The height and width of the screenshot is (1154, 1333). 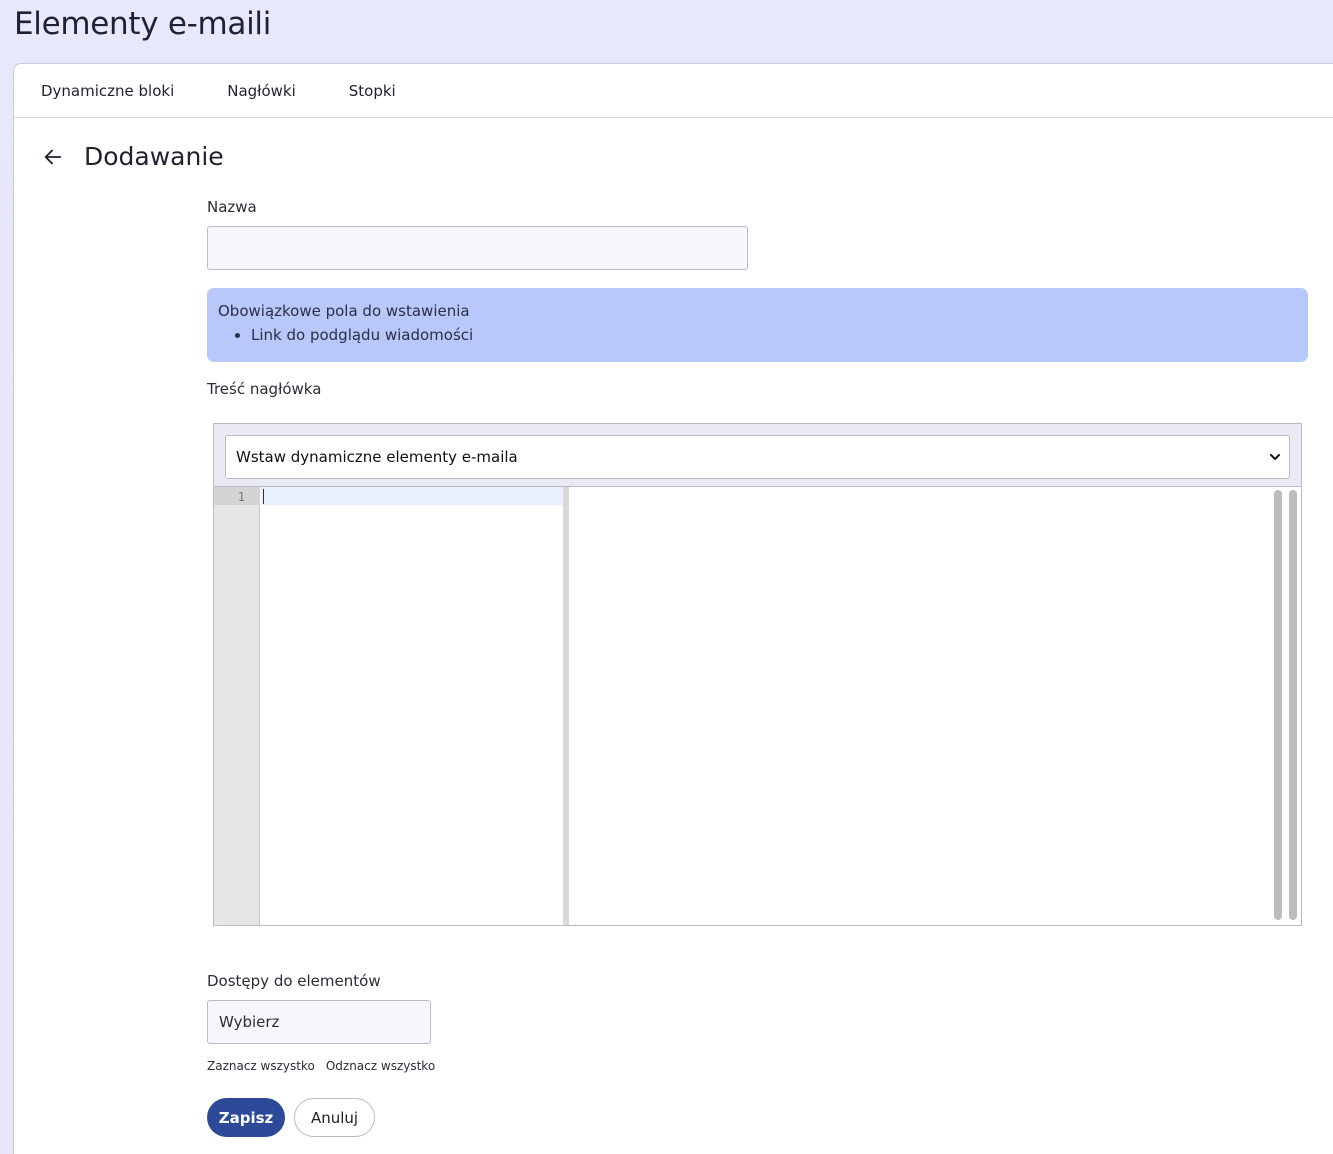 I want to click on name-label: Nazwa, so click(x=232, y=207).